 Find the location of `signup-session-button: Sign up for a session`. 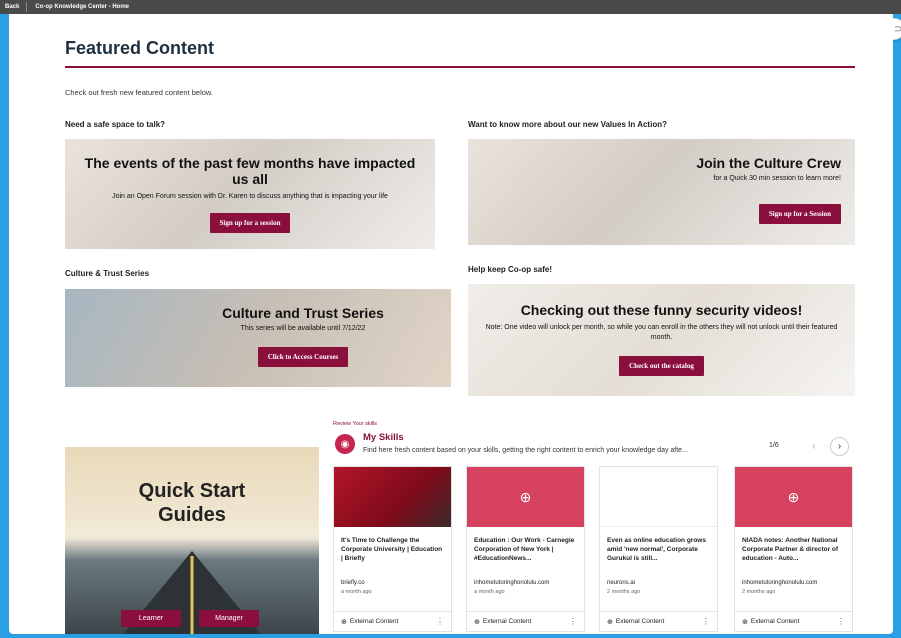

signup-session-button: Sign up for a session is located at coordinates (250, 223).